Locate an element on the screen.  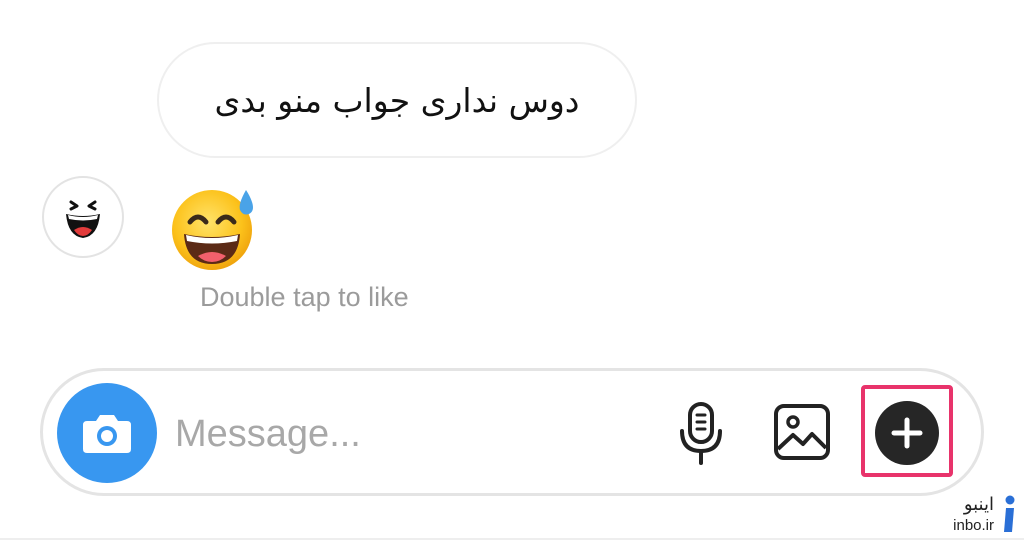
bottom-divider is located at coordinates (512, 539).